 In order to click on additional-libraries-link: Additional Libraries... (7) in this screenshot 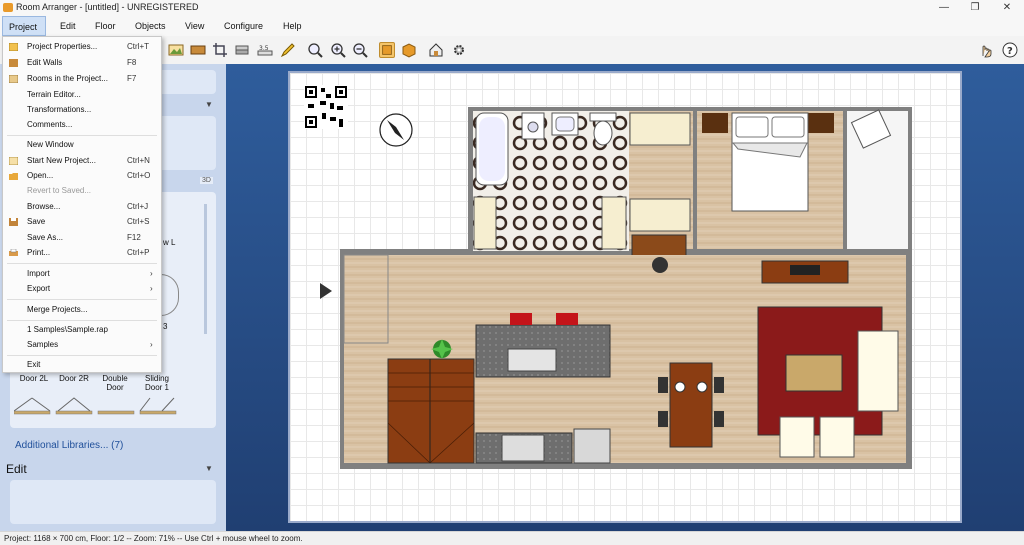, I will do `click(69, 445)`.